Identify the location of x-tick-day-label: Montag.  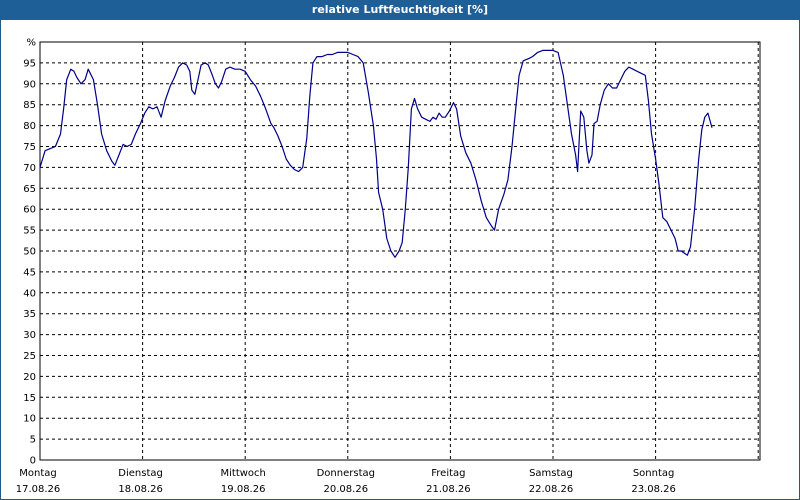
(37, 473).